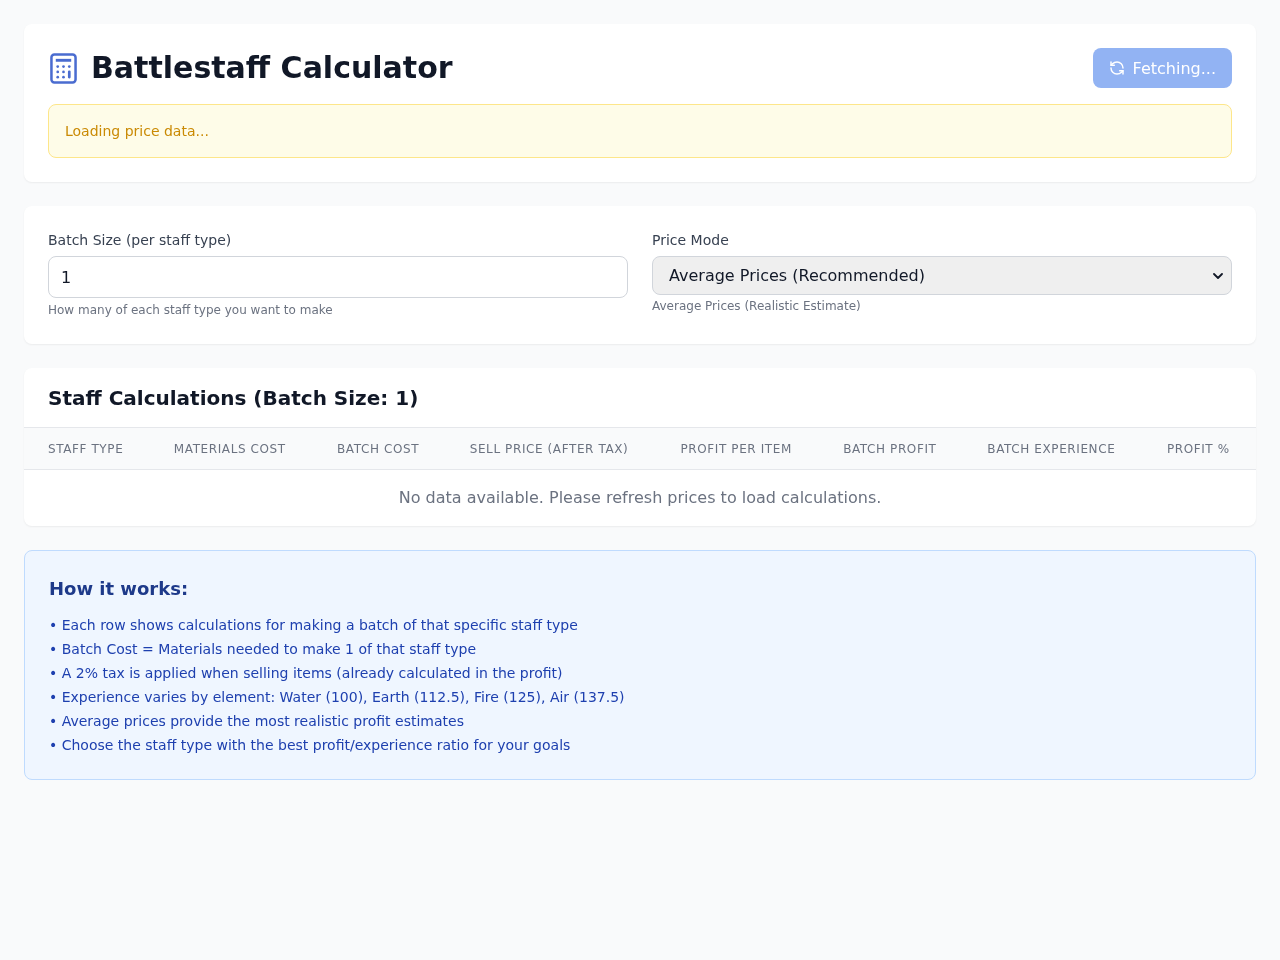 The height and width of the screenshot is (960, 1280). What do you see at coordinates (119, 588) in the screenshot?
I see `info-title: How it works:` at bounding box center [119, 588].